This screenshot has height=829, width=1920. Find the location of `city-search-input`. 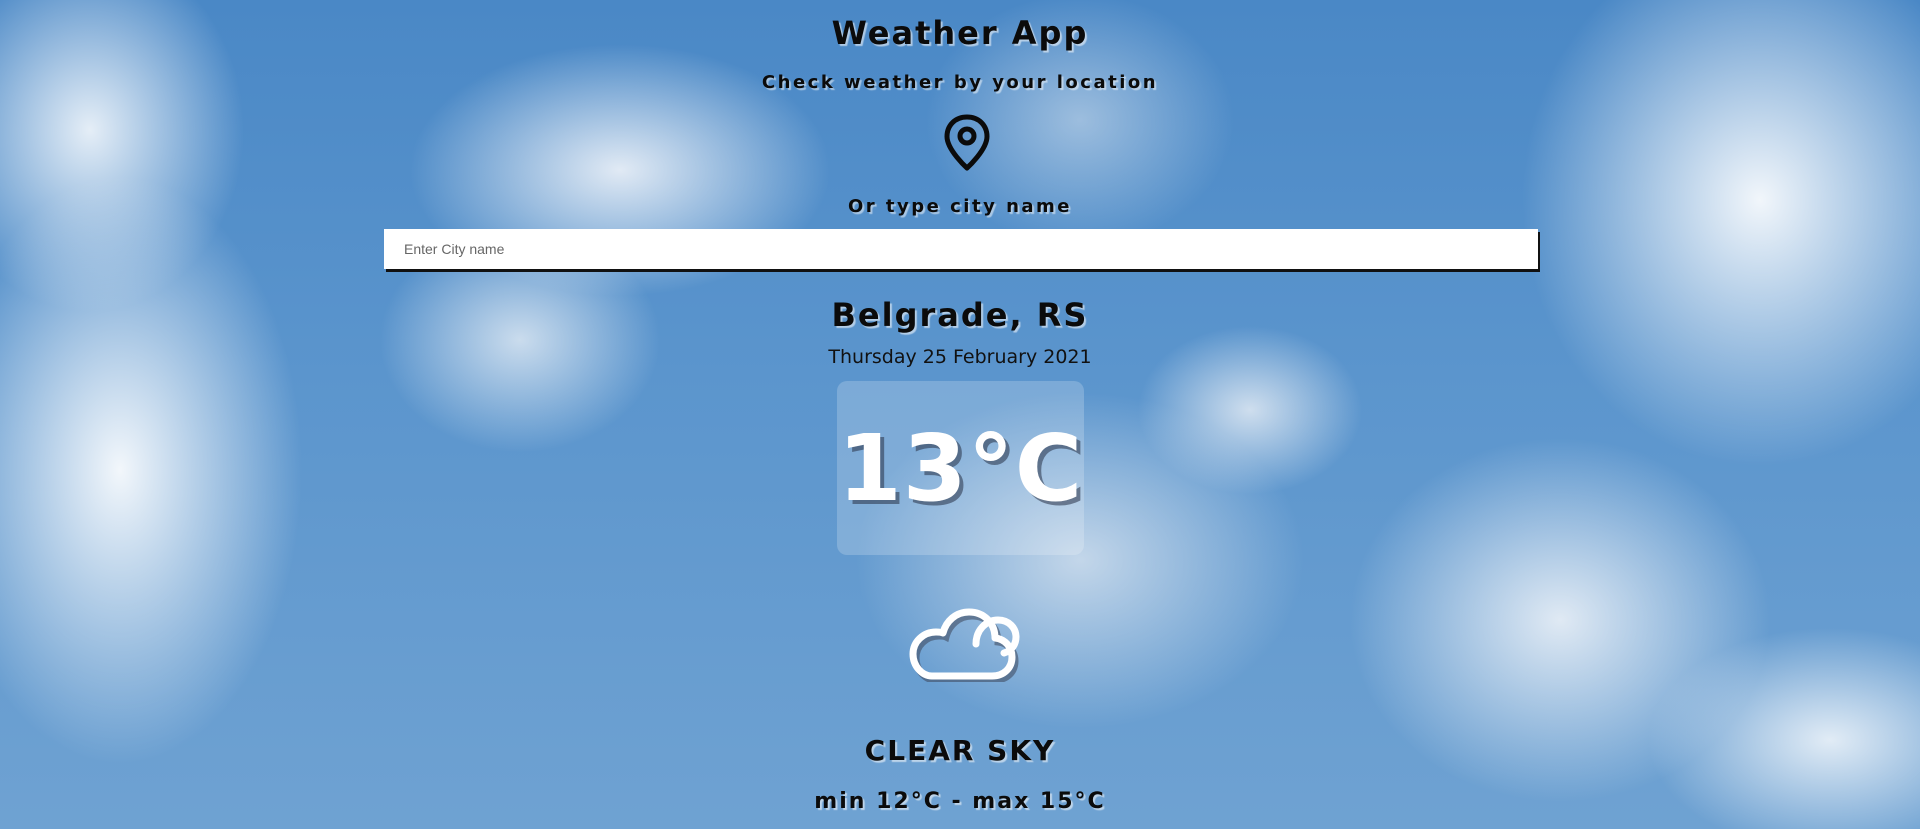

city-search-input is located at coordinates (961, 249).